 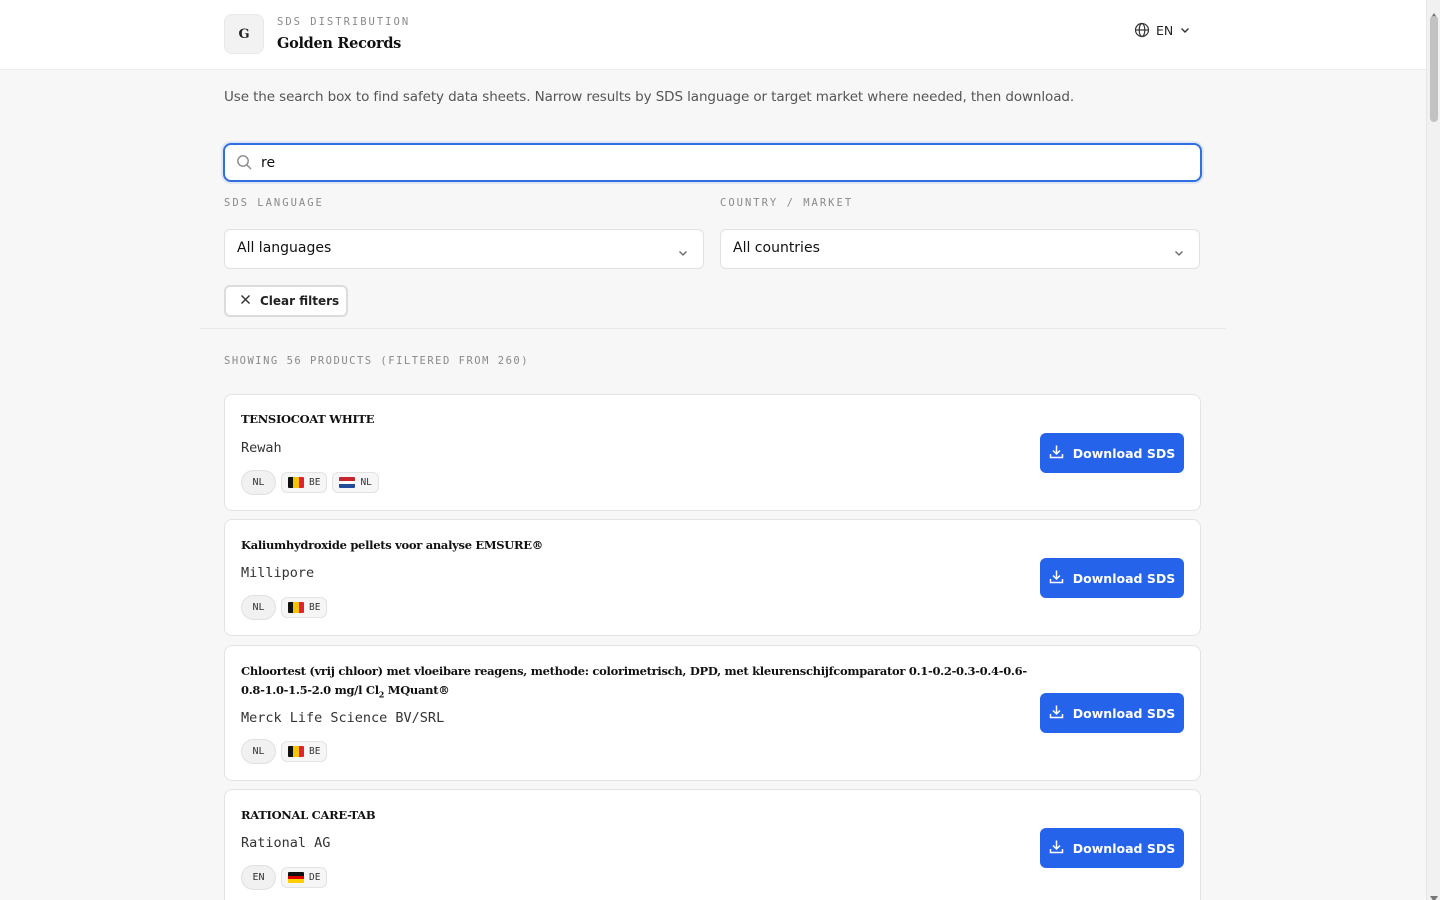 What do you see at coordinates (347, 482) in the screenshot?
I see `flag-nl-icon` at bounding box center [347, 482].